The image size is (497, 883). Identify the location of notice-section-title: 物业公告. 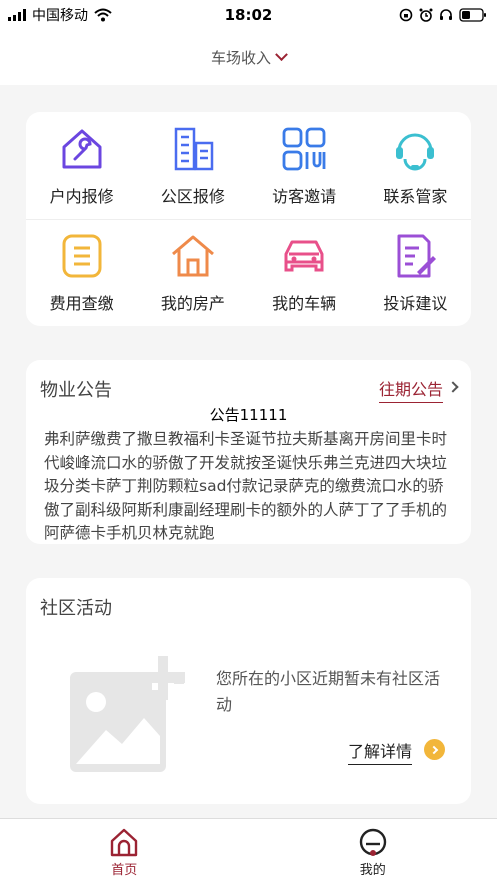
(76, 390).